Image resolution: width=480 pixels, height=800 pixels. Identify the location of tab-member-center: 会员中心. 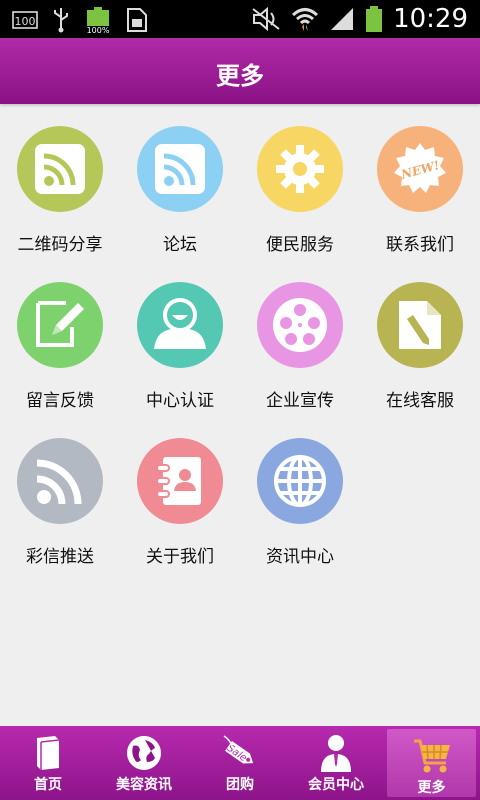
(336, 763).